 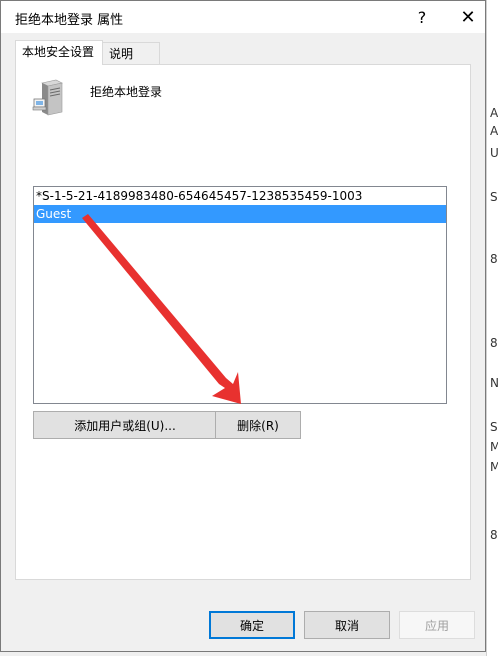 I want to click on close-icon: ✕, so click(x=468, y=17).